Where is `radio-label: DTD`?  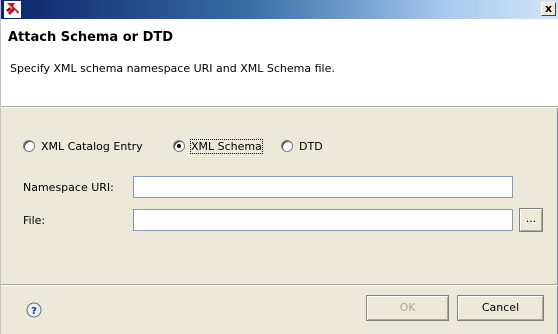 radio-label: DTD is located at coordinates (311, 146).